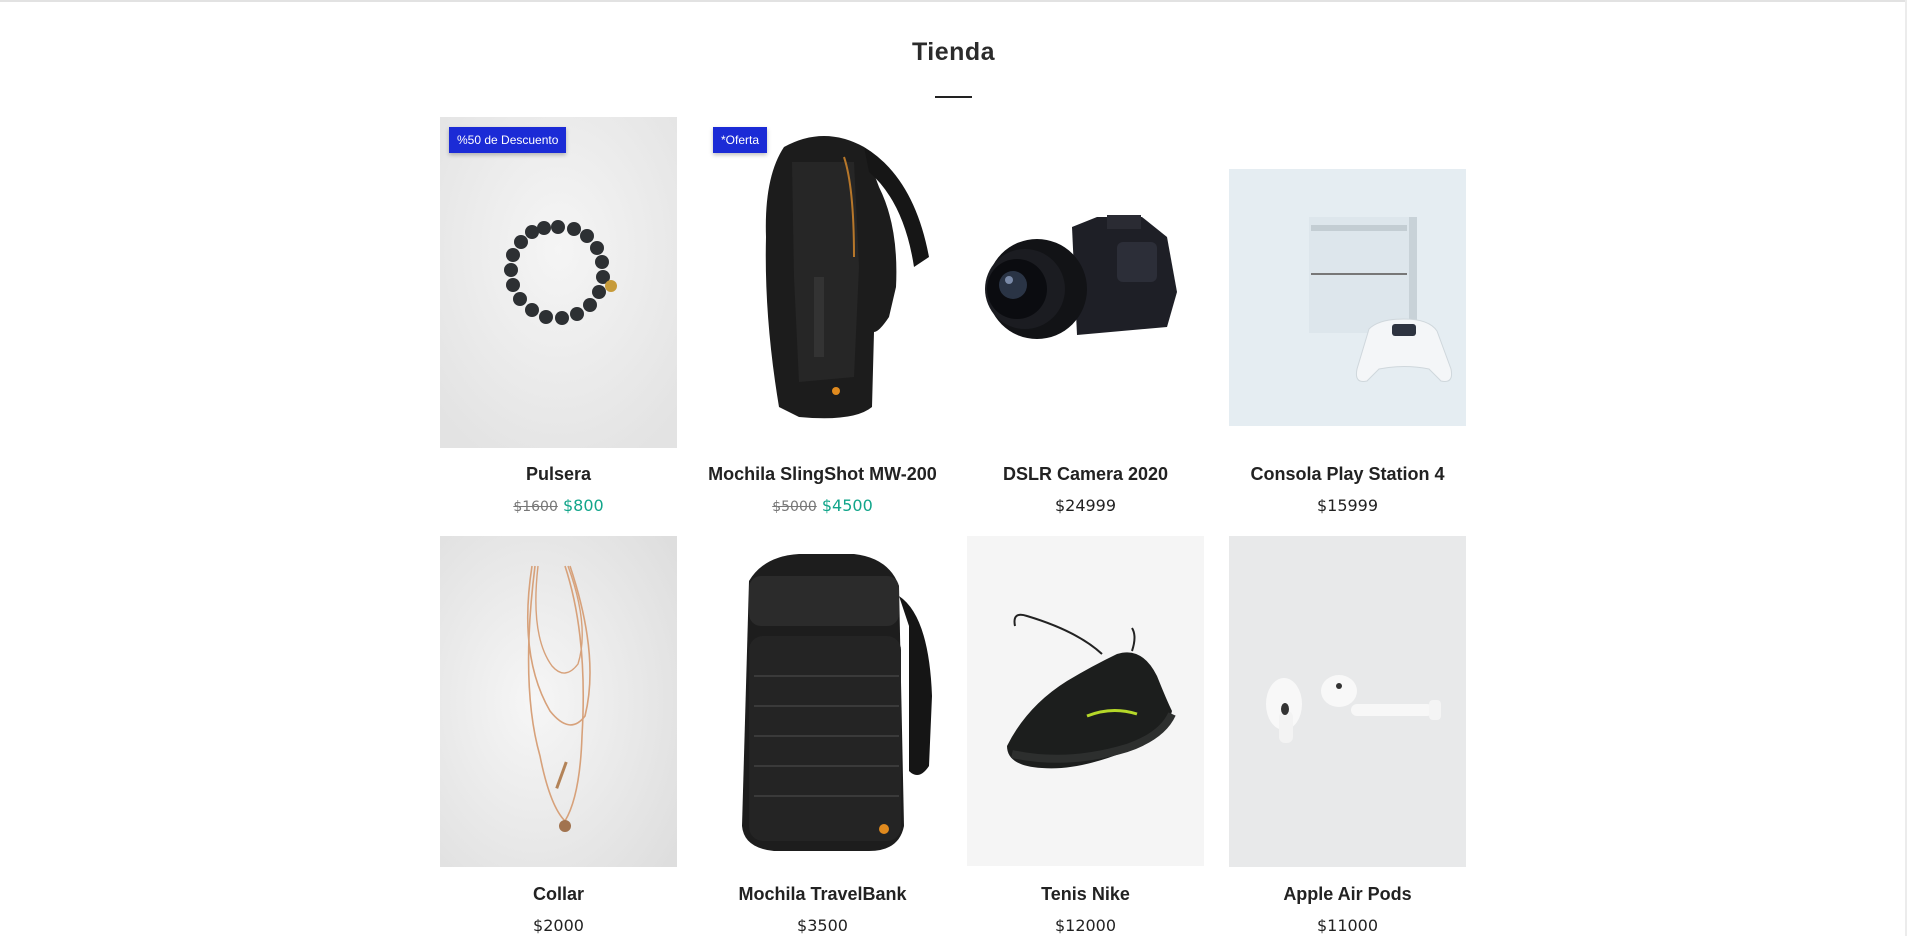 The height and width of the screenshot is (936, 1907). What do you see at coordinates (1347, 894) in the screenshot?
I see `product-name: Apple Air Pods` at bounding box center [1347, 894].